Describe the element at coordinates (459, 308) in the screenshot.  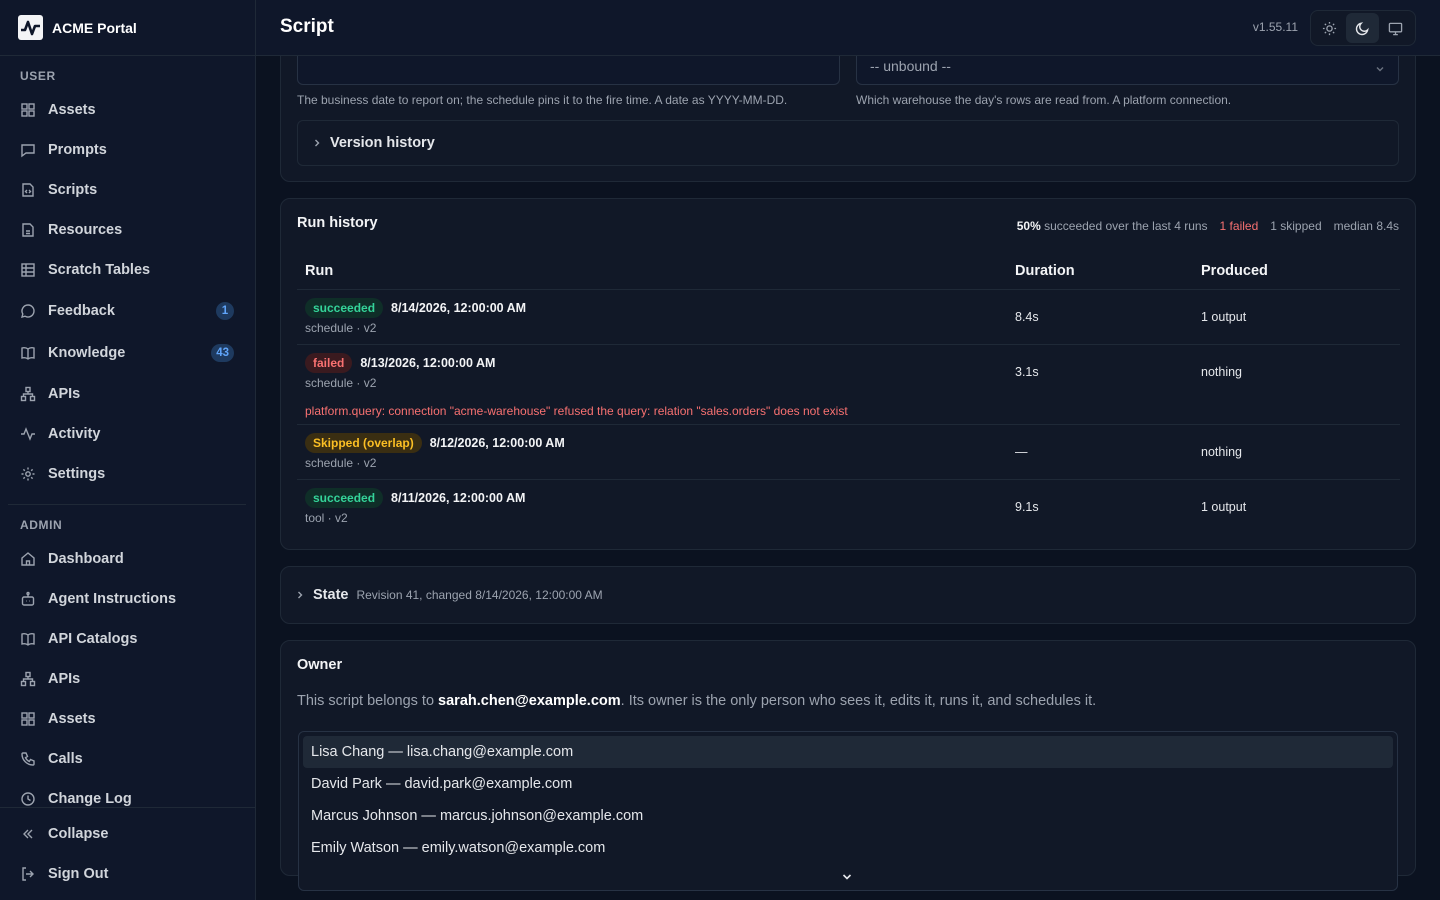
I see `run-timestamp: 8/14/2026, 12:00:00 AM` at that location.